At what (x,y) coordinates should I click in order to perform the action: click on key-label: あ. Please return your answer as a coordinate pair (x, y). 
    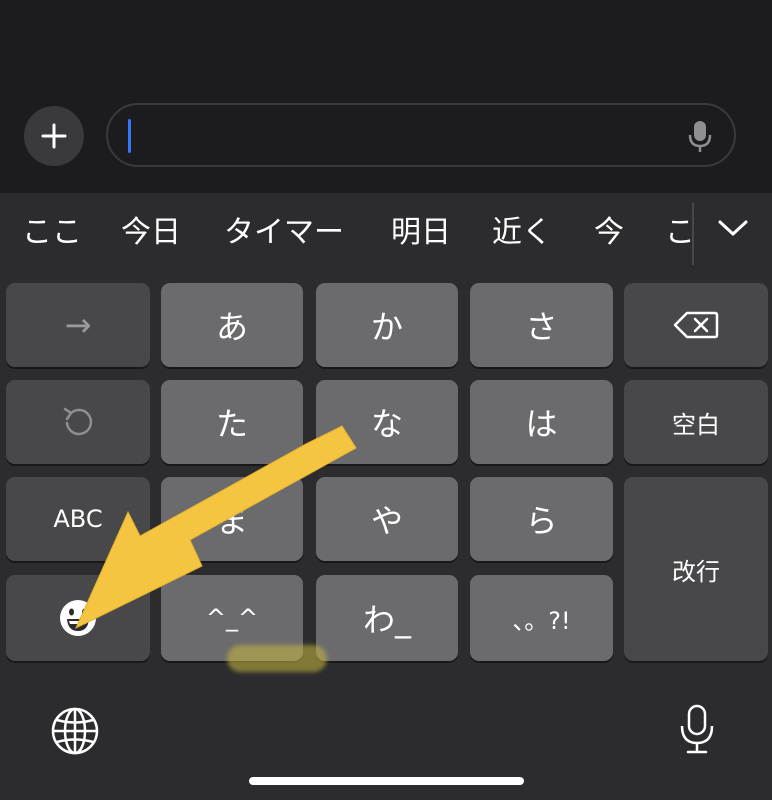
    Looking at the image, I should click on (231, 327).